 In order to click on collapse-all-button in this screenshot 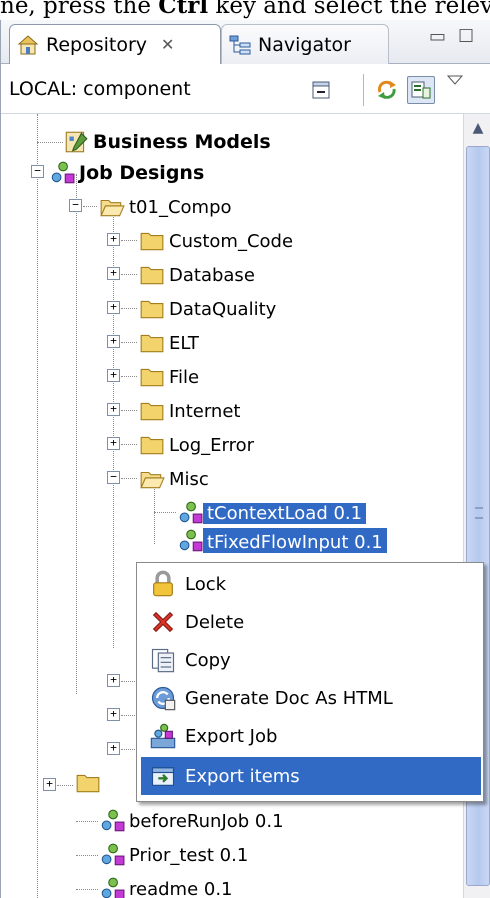, I will do `click(321, 90)`.